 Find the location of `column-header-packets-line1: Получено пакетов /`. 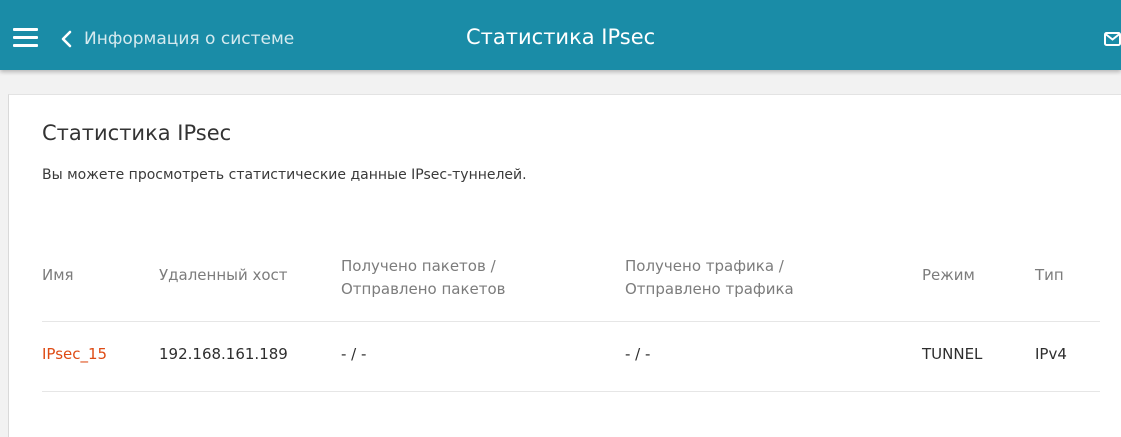

column-header-packets-line1: Получено пакетов / is located at coordinates (418, 266).